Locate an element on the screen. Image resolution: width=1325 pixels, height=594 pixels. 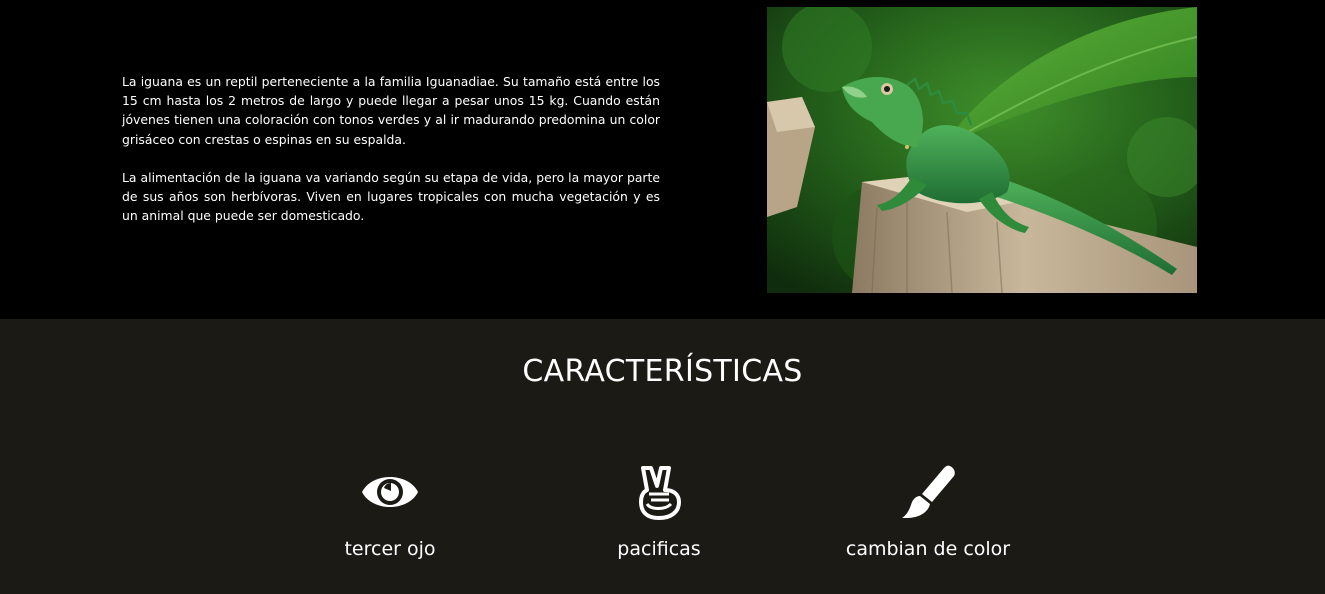
eye-icon is located at coordinates (390, 492).